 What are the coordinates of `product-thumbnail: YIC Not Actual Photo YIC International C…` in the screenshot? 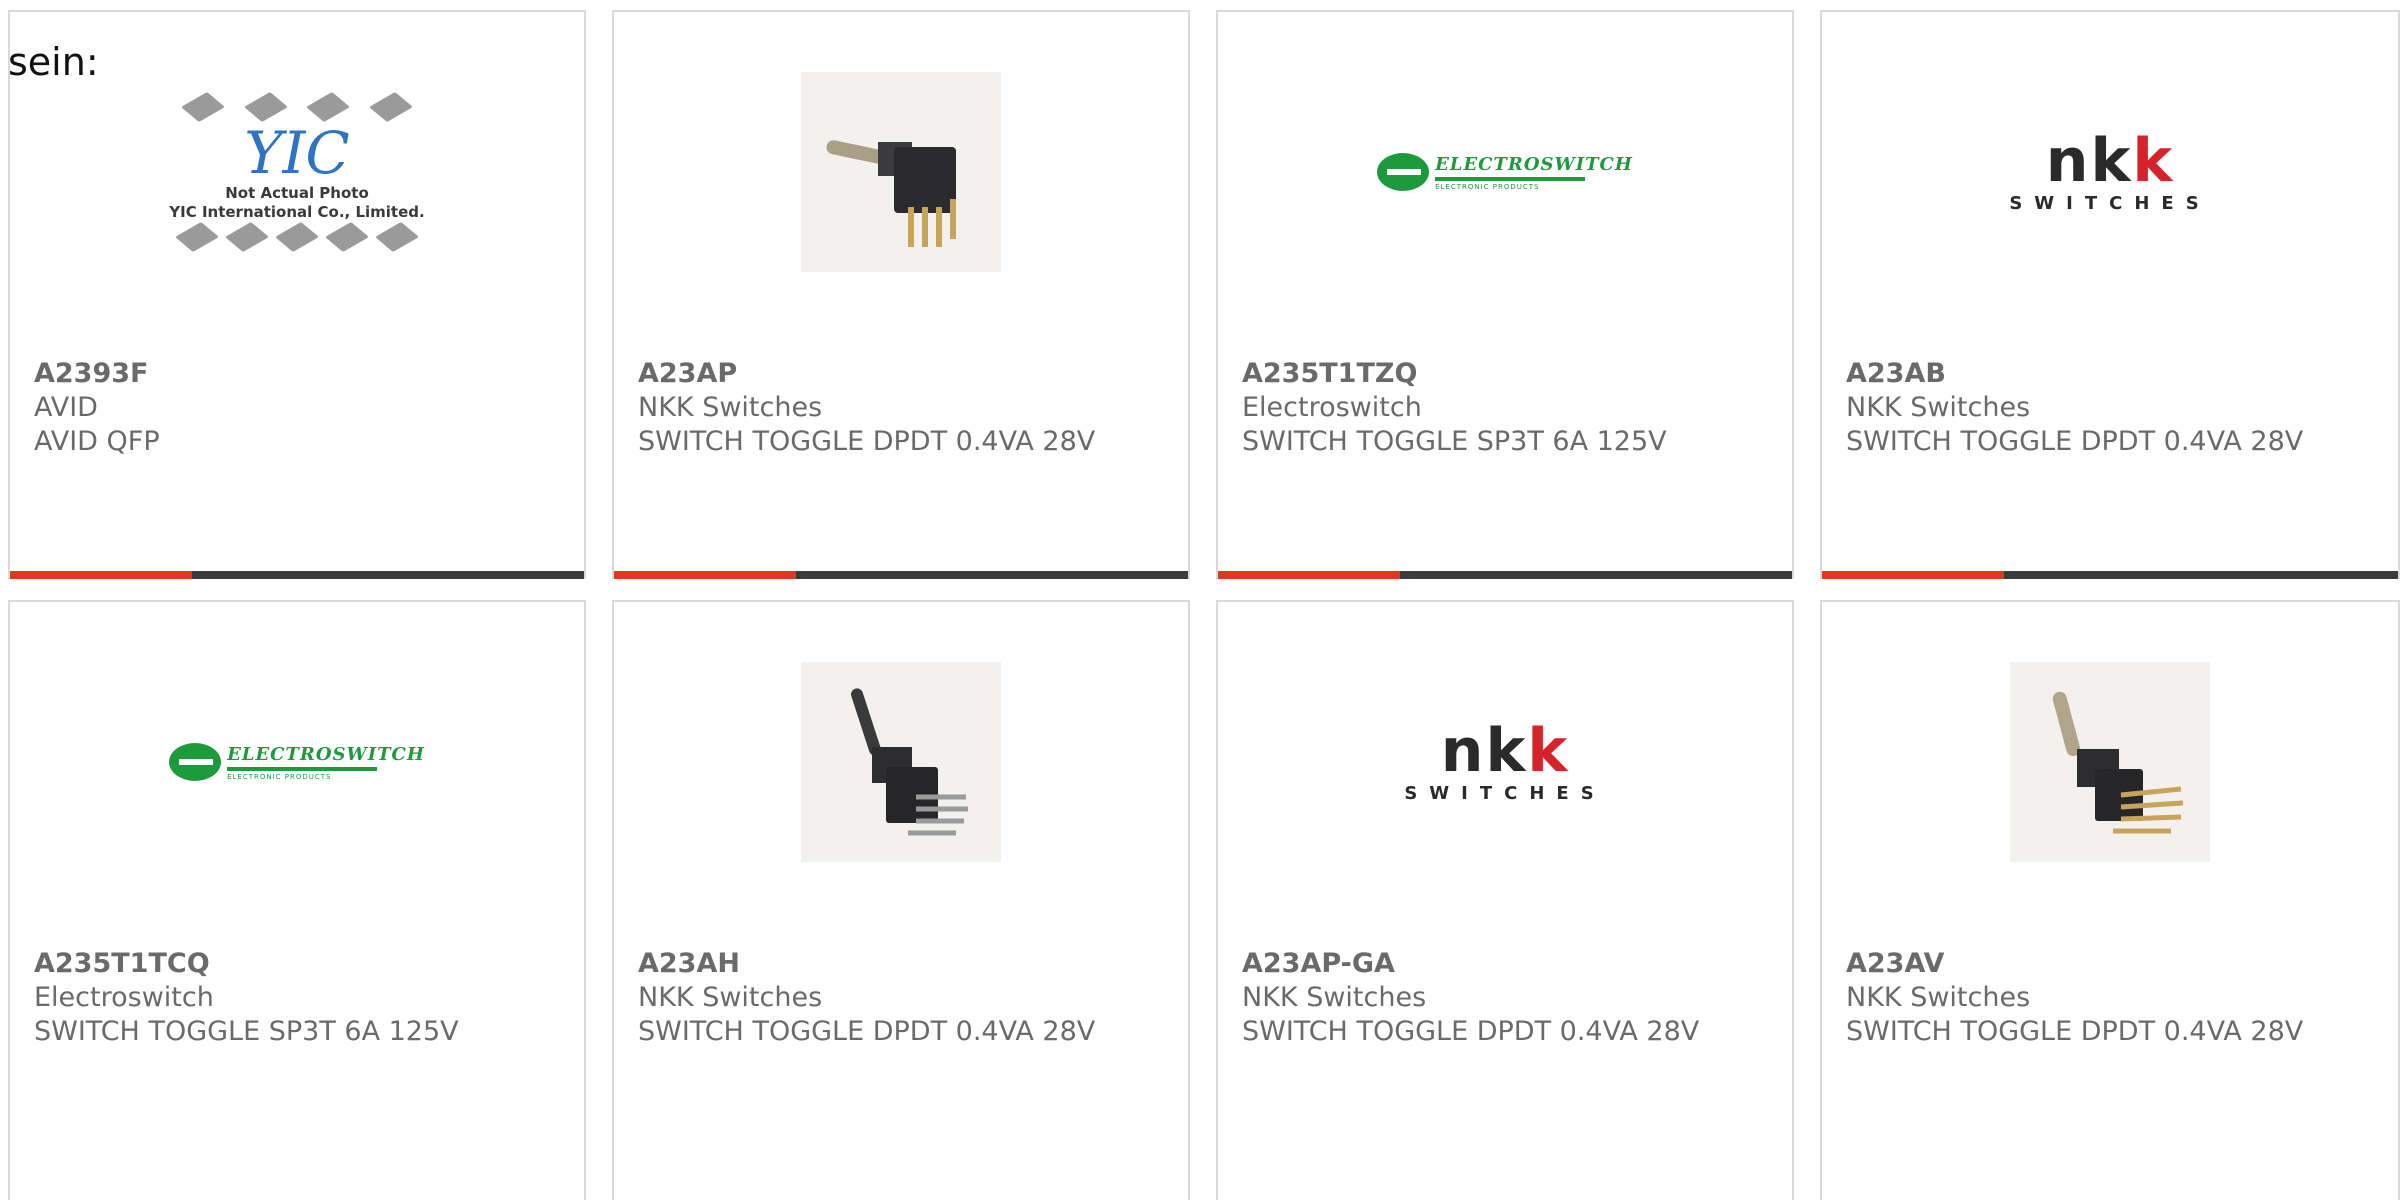 It's located at (297, 172).